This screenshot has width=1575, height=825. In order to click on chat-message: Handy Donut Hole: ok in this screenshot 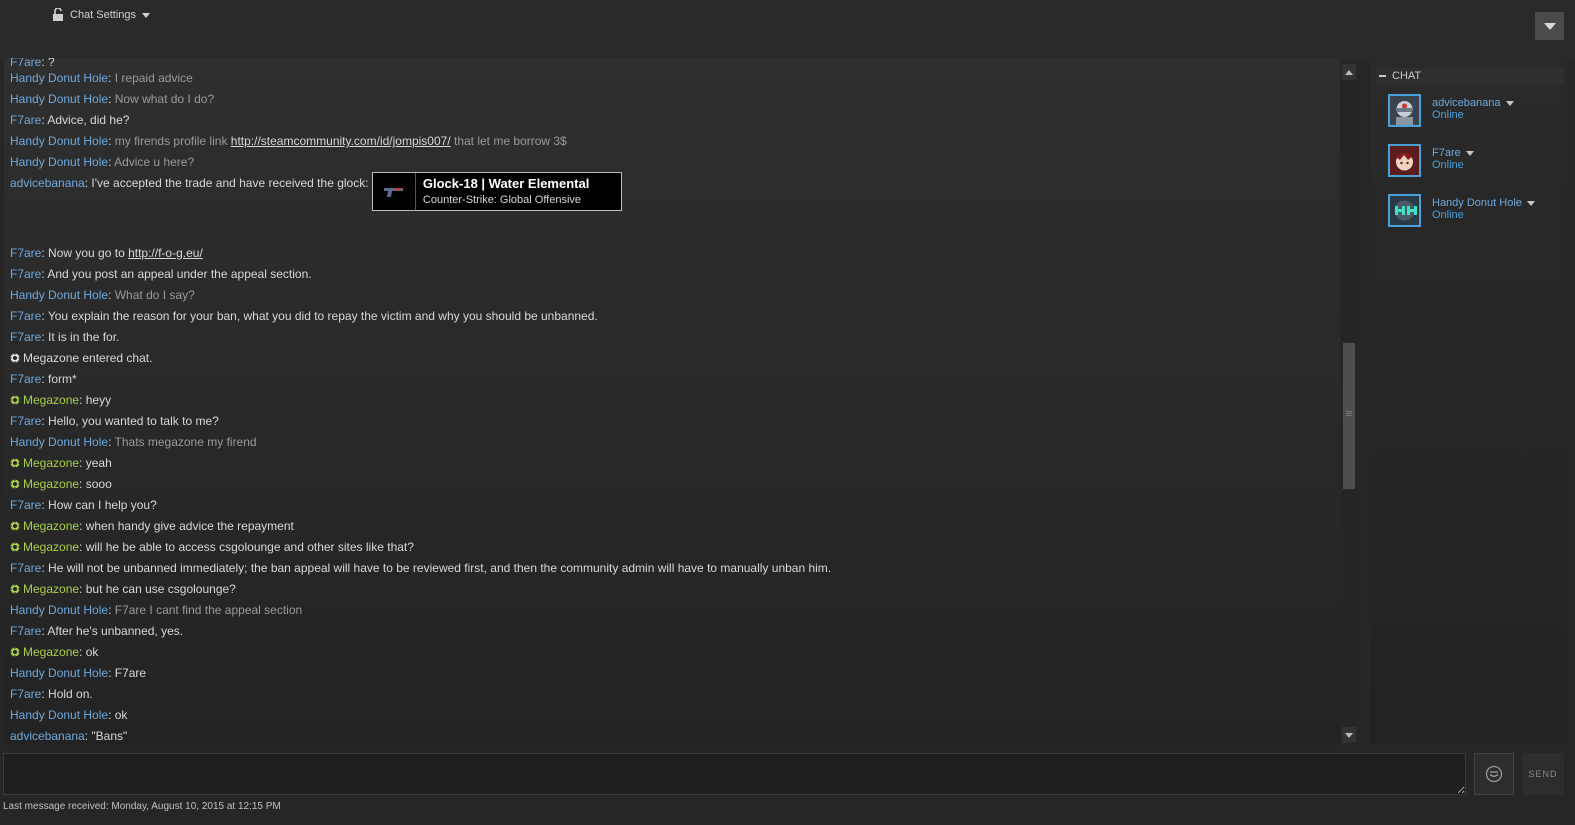, I will do `click(69, 715)`.